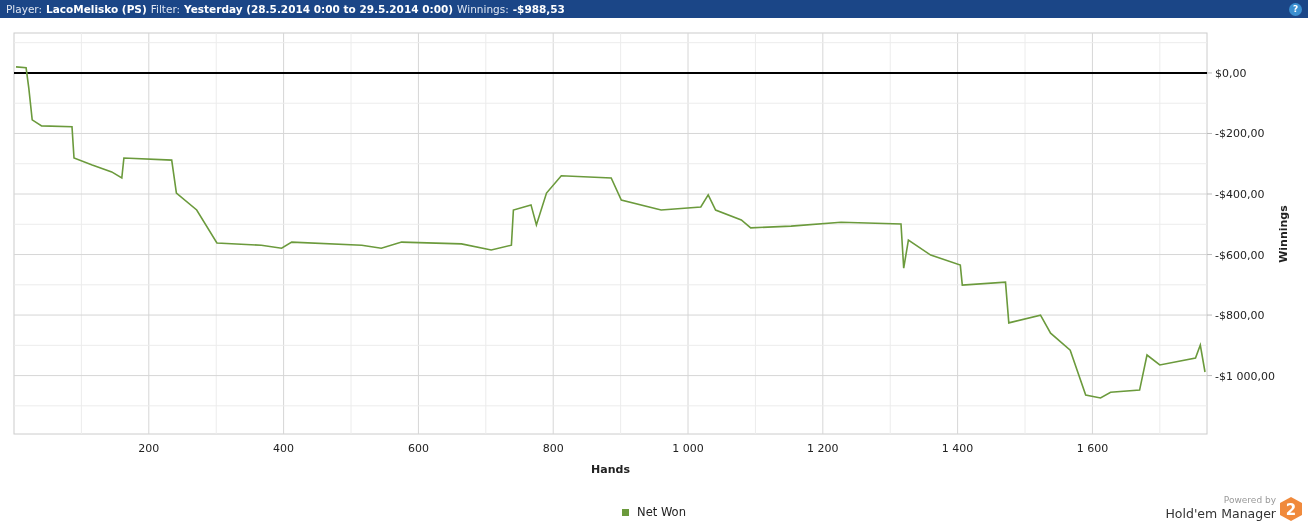 This screenshot has height=525, width=1308. I want to click on x-tick-label: 200, so click(149, 448).